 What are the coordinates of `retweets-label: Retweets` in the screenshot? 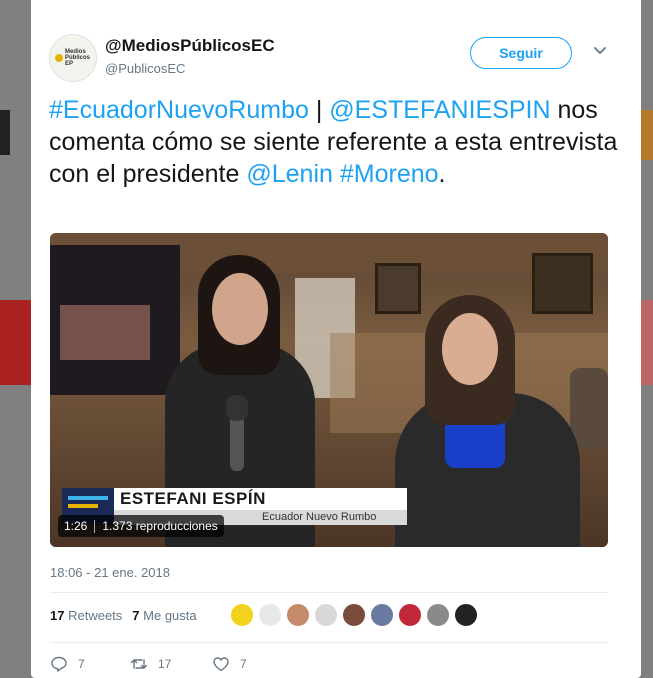 It's located at (95, 615).